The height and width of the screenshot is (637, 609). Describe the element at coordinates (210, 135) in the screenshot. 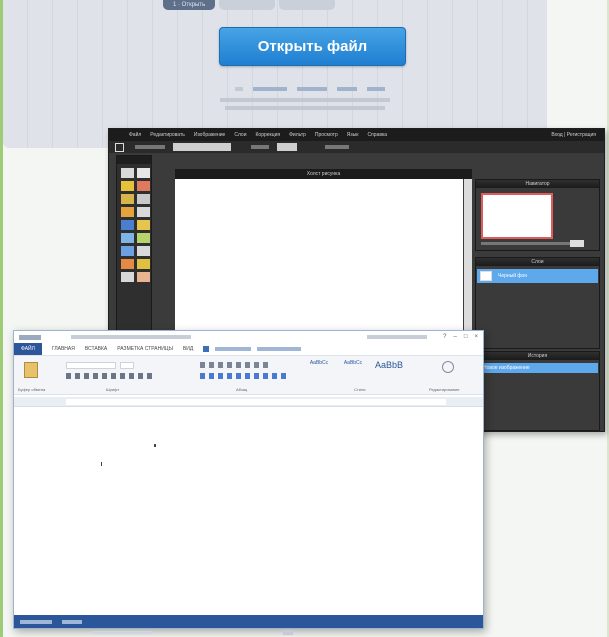

I see `editor-menu-item: Изображение` at that location.